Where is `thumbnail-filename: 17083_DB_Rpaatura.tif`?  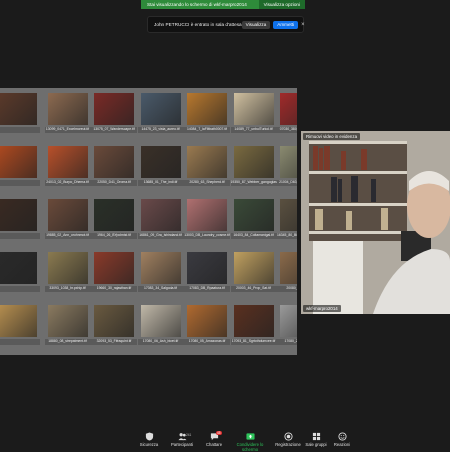 thumbnail-filename: 17083_DB_Rpaatura.tif is located at coordinates (207, 289).